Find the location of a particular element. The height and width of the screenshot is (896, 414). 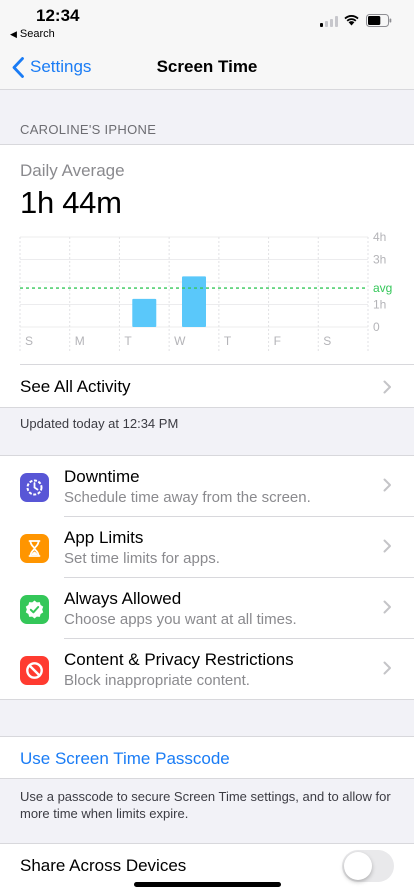

back-triangle-icon: ◀ is located at coordinates (13, 34).